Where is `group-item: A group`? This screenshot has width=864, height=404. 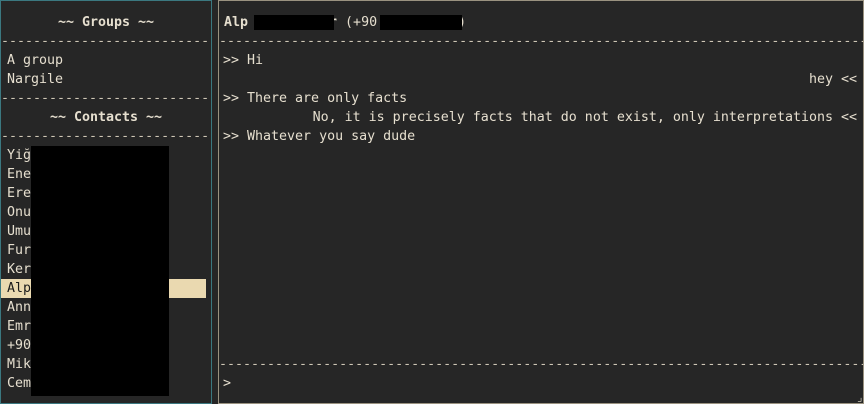
group-item: A group is located at coordinates (106, 60).